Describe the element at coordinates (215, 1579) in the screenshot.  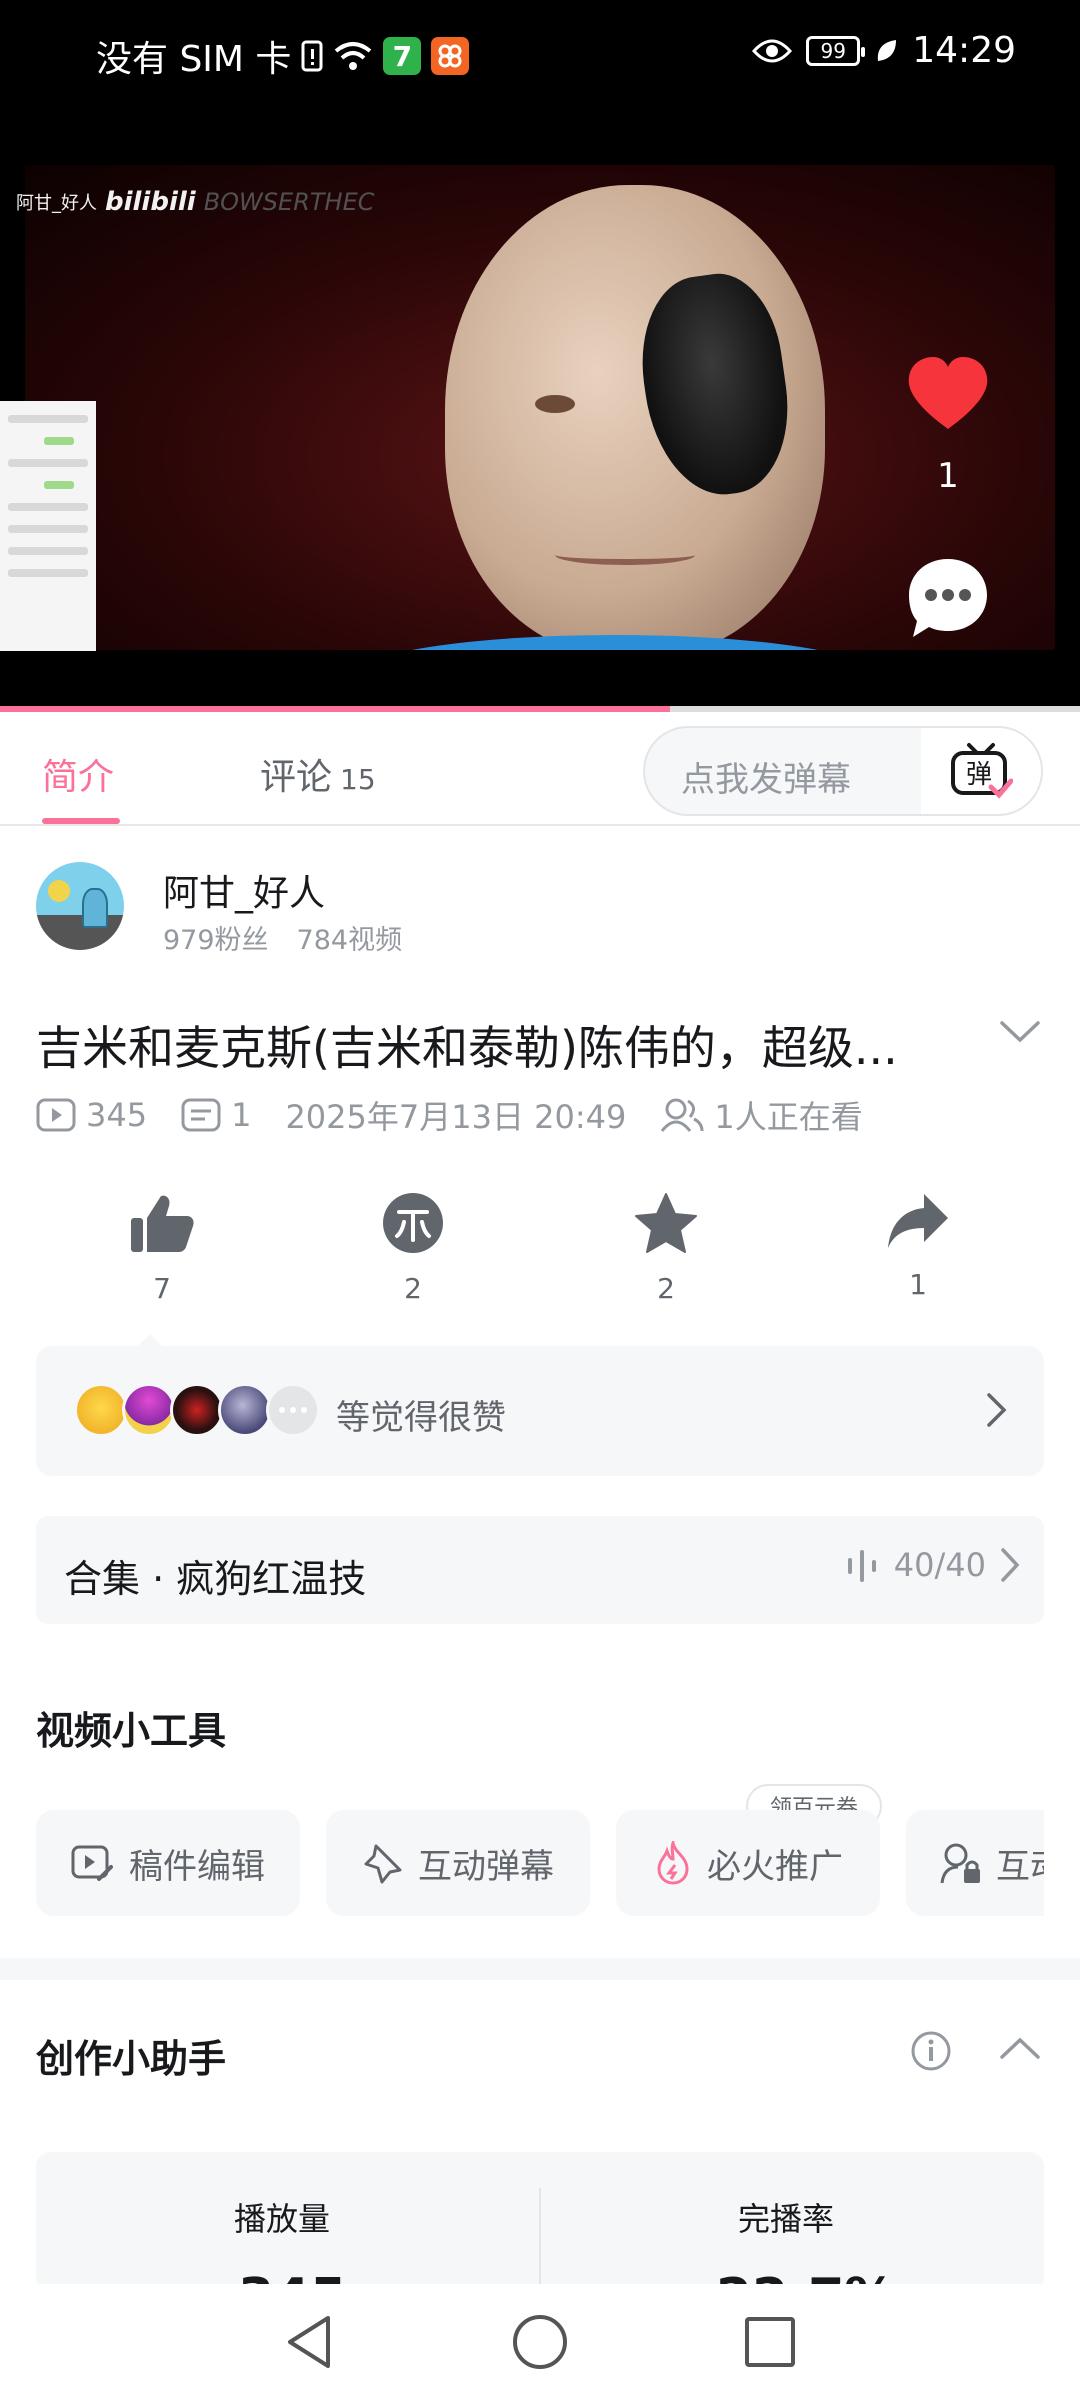
I see `collection-name: 合集 · 疯狗红温技` at that location.